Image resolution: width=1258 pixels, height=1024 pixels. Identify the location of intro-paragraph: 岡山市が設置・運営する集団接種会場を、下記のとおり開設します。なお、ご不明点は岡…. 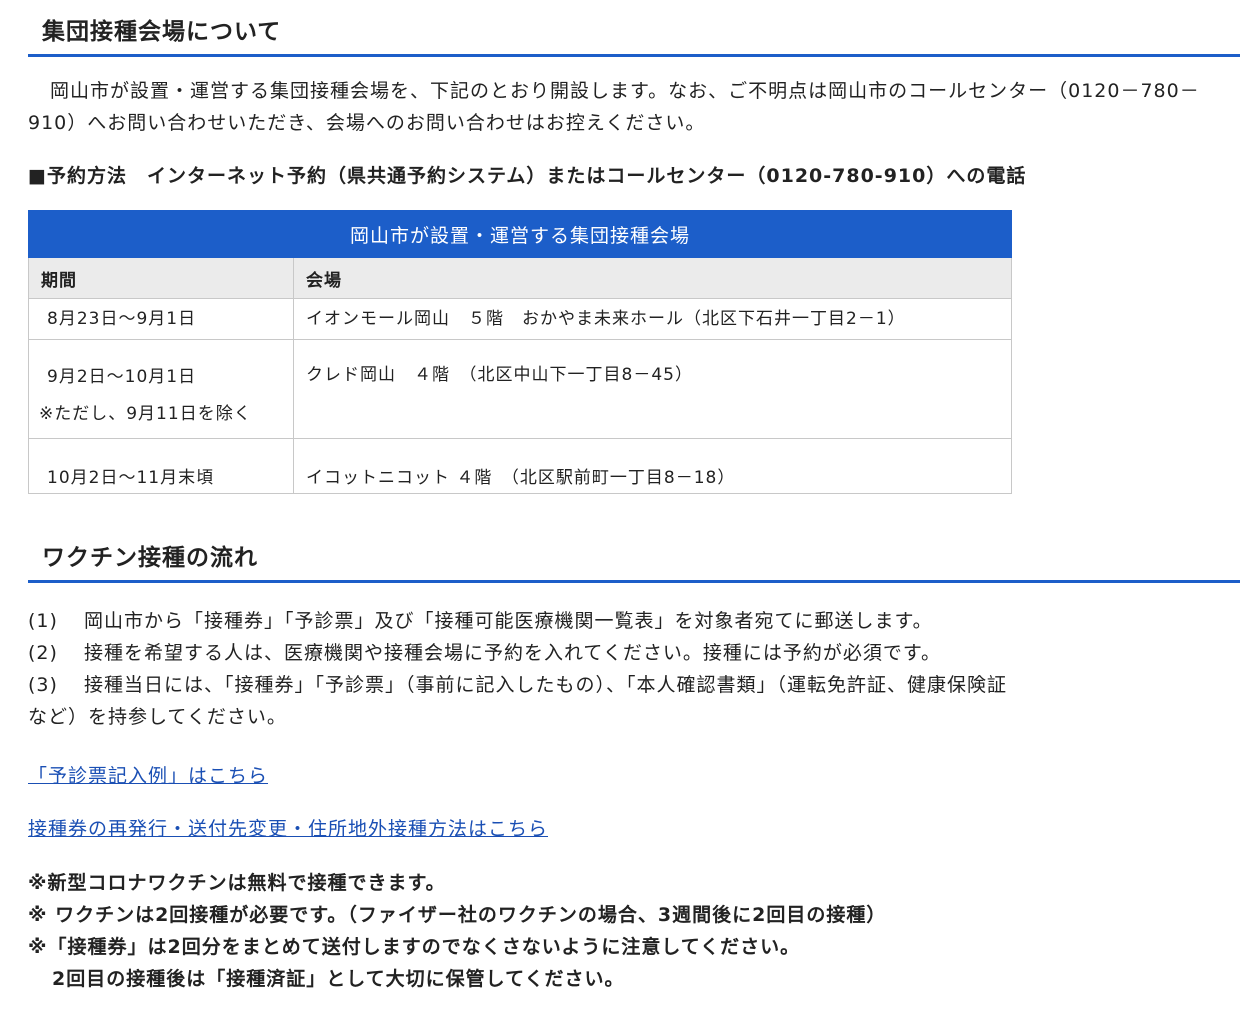
(614, 107).